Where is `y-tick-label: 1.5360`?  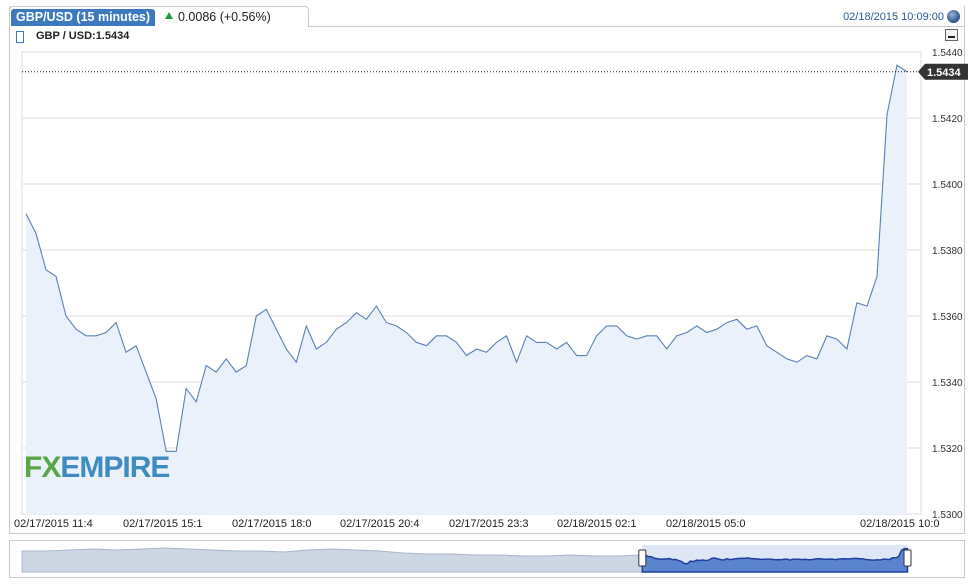
y-tick-label: 1.5360 is located at coordinates (947, 317).